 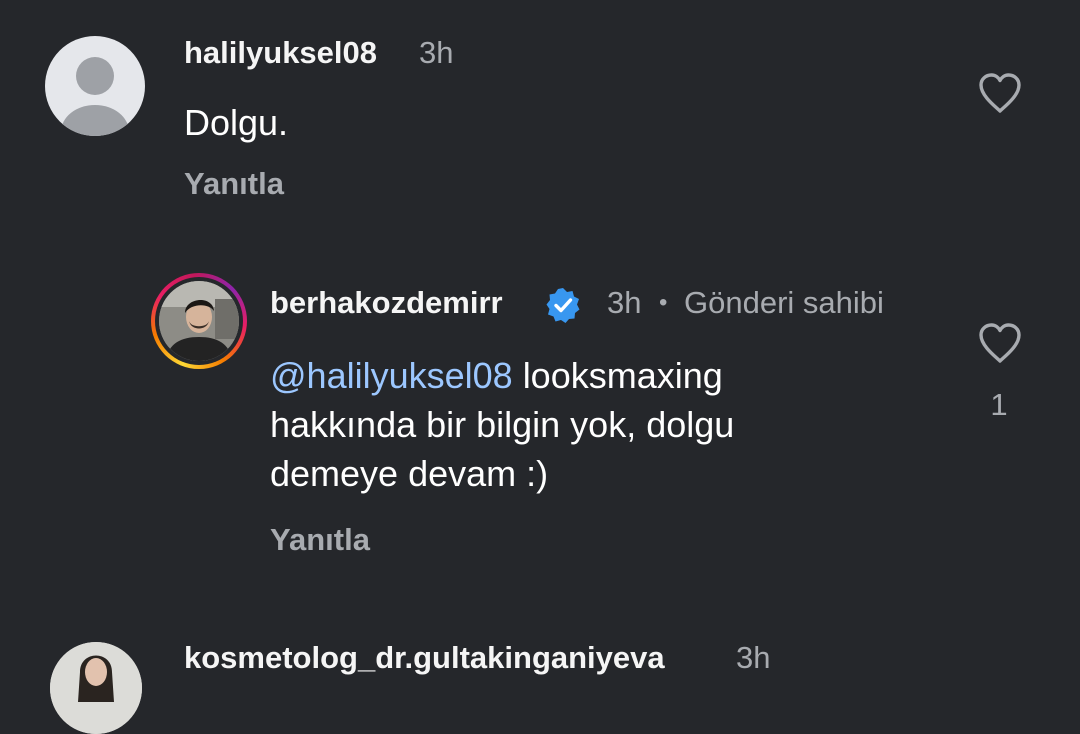 I want to click on profile-photo, so click(x=96, y=688).